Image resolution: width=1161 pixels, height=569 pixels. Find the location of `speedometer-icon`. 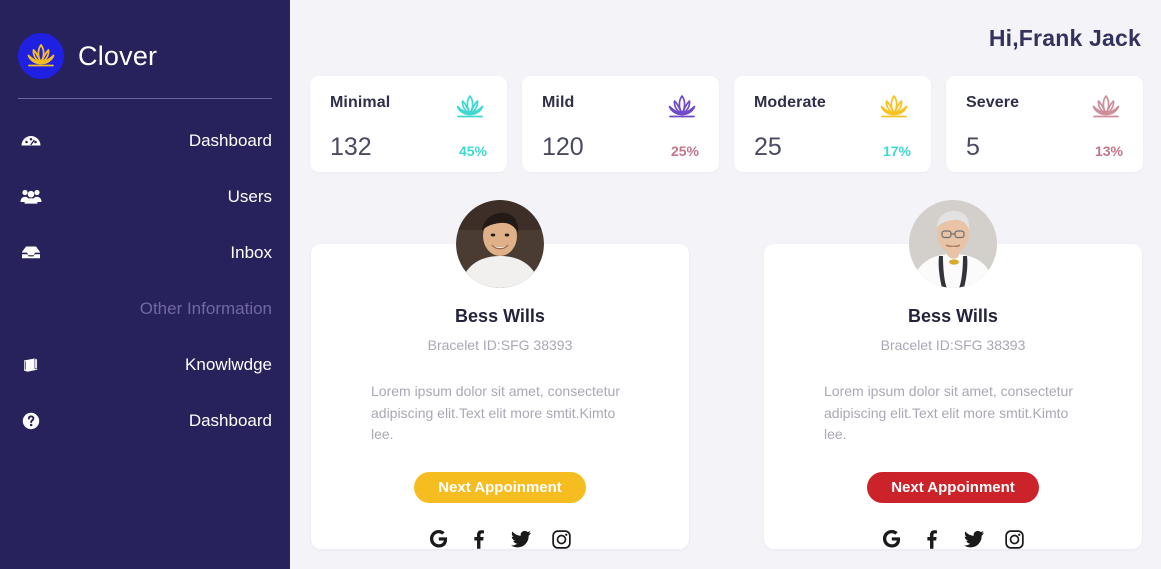

speedometer-icon is located at coordinates (31, 141).